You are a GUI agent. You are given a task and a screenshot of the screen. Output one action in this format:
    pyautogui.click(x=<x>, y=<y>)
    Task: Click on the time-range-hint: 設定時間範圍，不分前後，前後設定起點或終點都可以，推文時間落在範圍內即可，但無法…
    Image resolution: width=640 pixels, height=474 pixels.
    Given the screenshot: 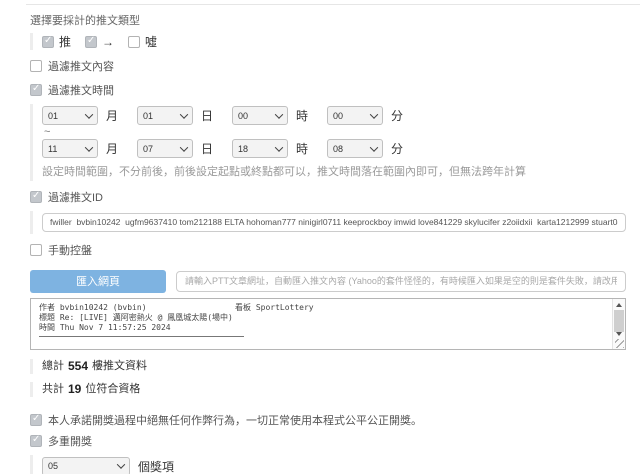 What is the action you would take?
    pyautogui.click(x=284, y=172)
    